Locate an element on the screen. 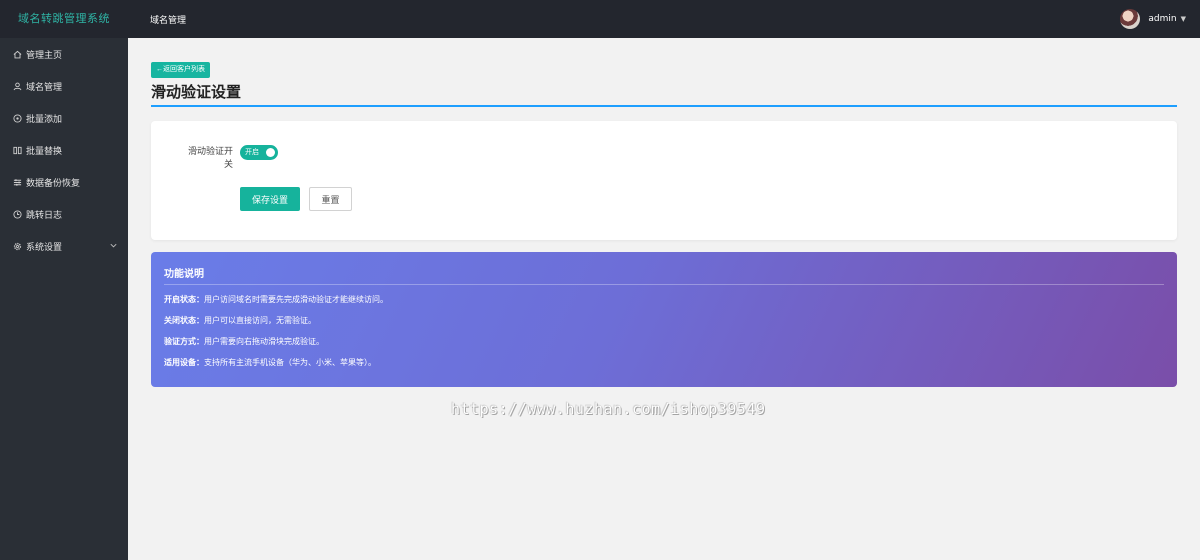 This screenshot has height=560, width=1200. sidebar-item-label: 管理主页 is located at coordinates (44, 55).